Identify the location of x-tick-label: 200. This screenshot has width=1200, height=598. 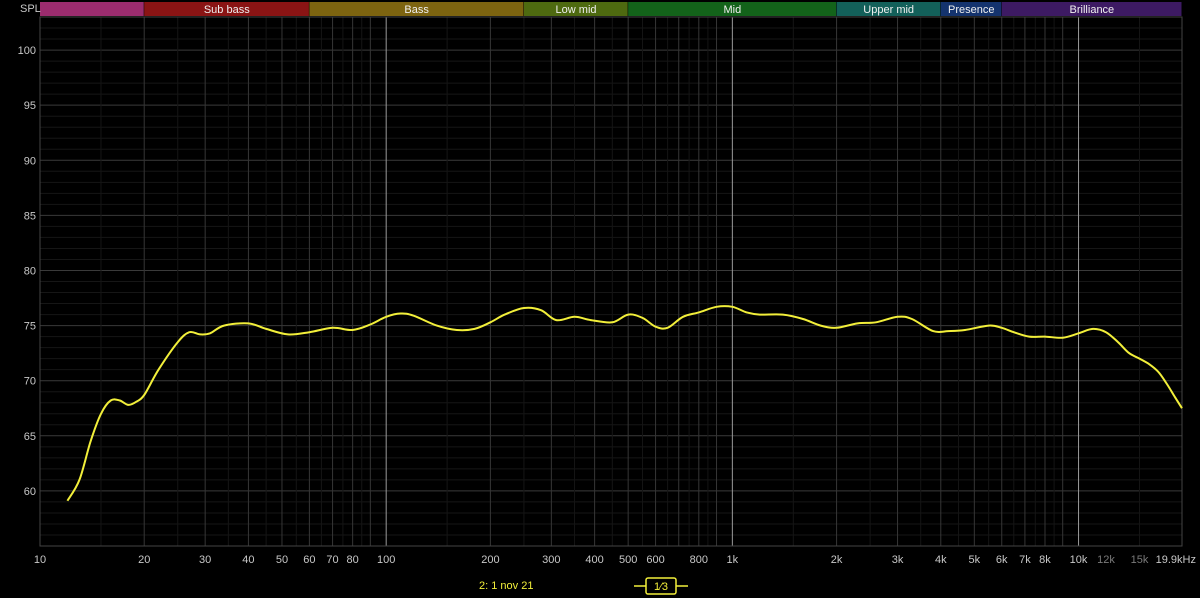
(490, 560).